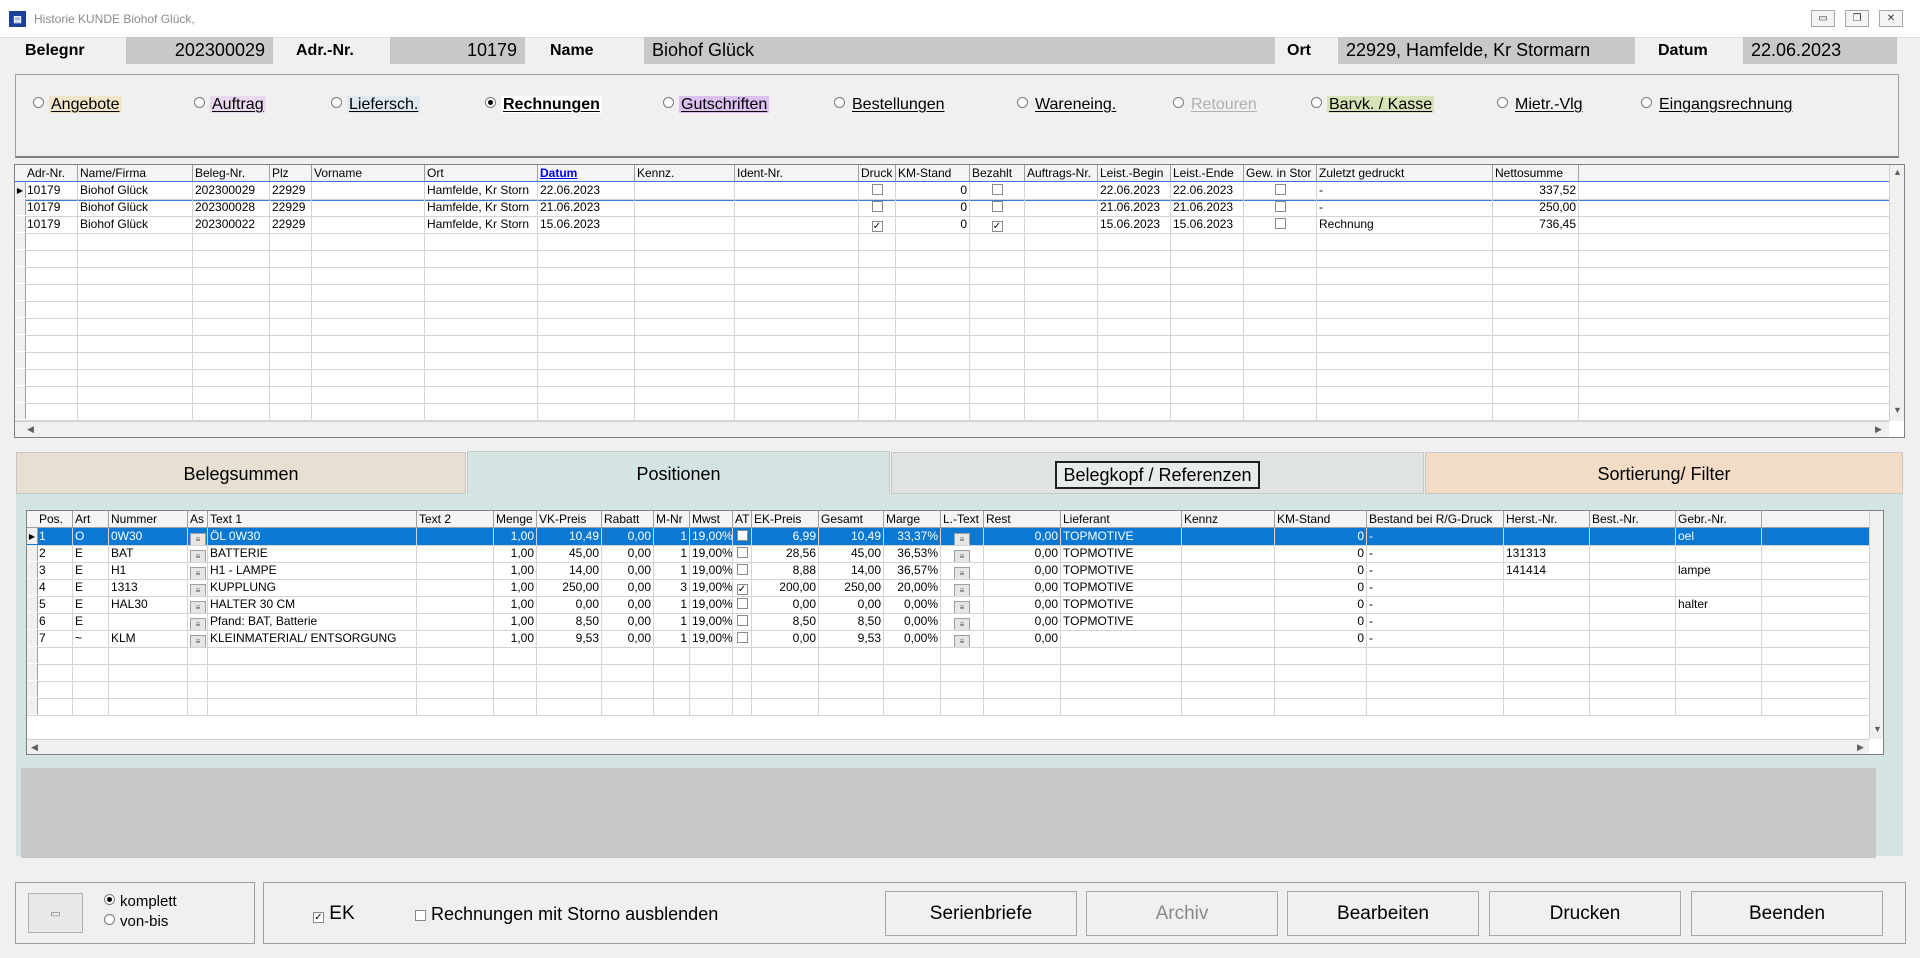  I want to click on table-cell: 3, so click(55, 570).